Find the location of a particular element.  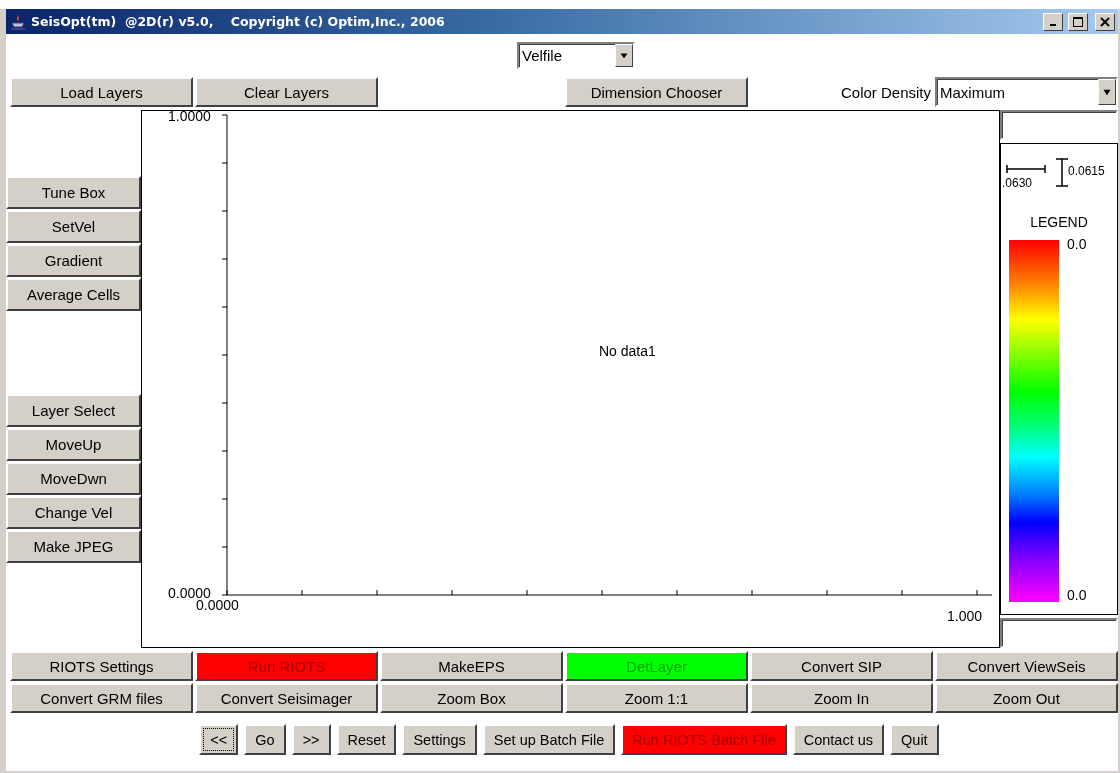

toolbar-button: Clear Layers is located at coordinates (286, 92).